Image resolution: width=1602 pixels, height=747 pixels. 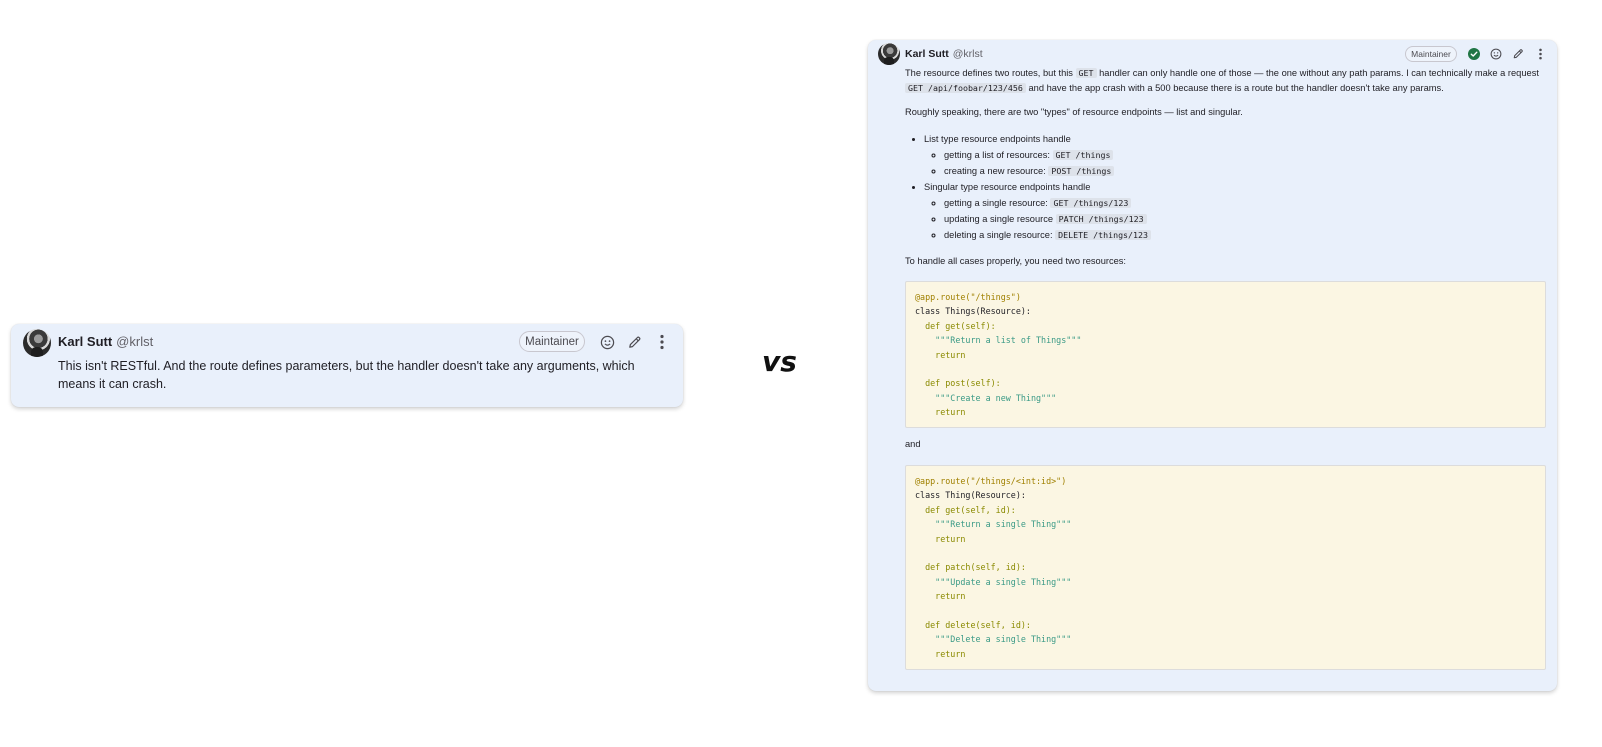 I want to click on code-line: """Return a list of Things""", so click(x=1008, y=340).